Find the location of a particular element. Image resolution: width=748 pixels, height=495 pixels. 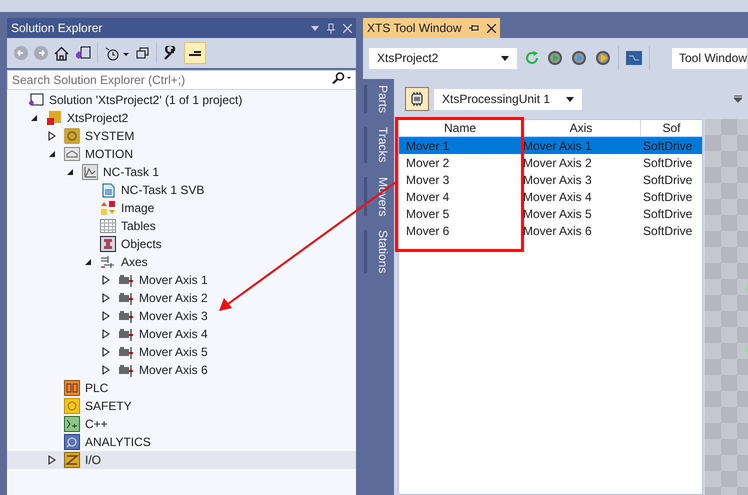

unit-dropdown: XtsProcessingUnit 1 is located at coordinates (508, 99).